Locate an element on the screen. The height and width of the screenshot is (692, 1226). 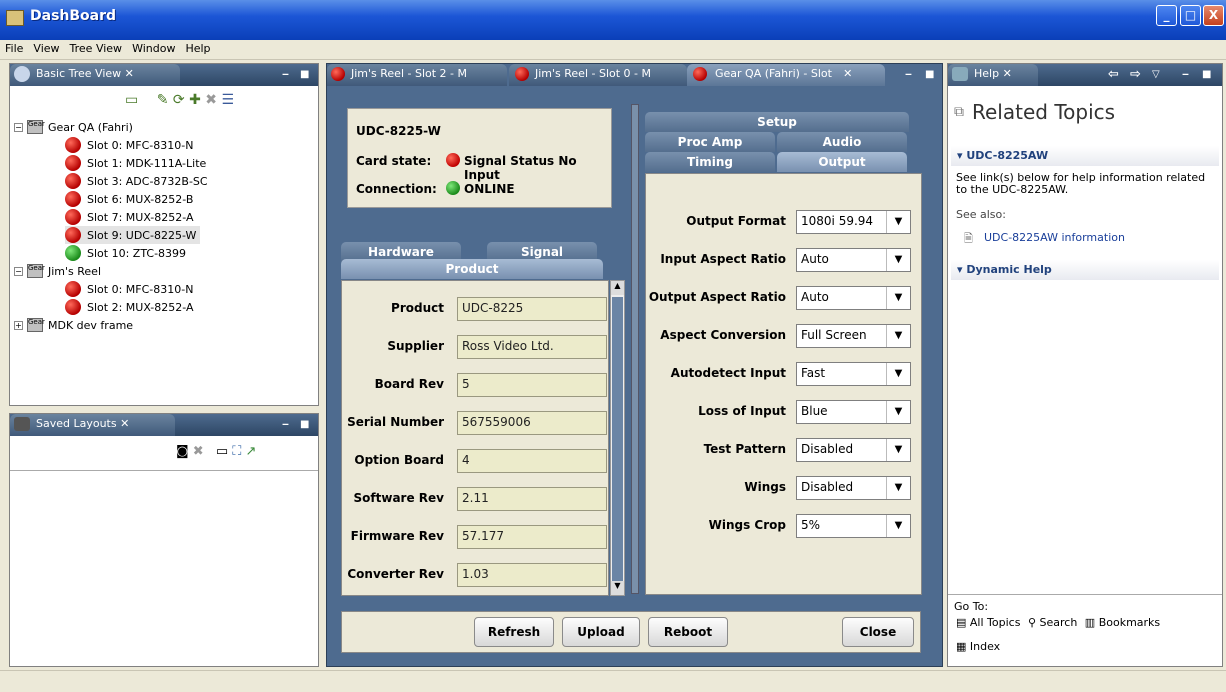
maximize-button: □ is located at coordinates (1190, 15).